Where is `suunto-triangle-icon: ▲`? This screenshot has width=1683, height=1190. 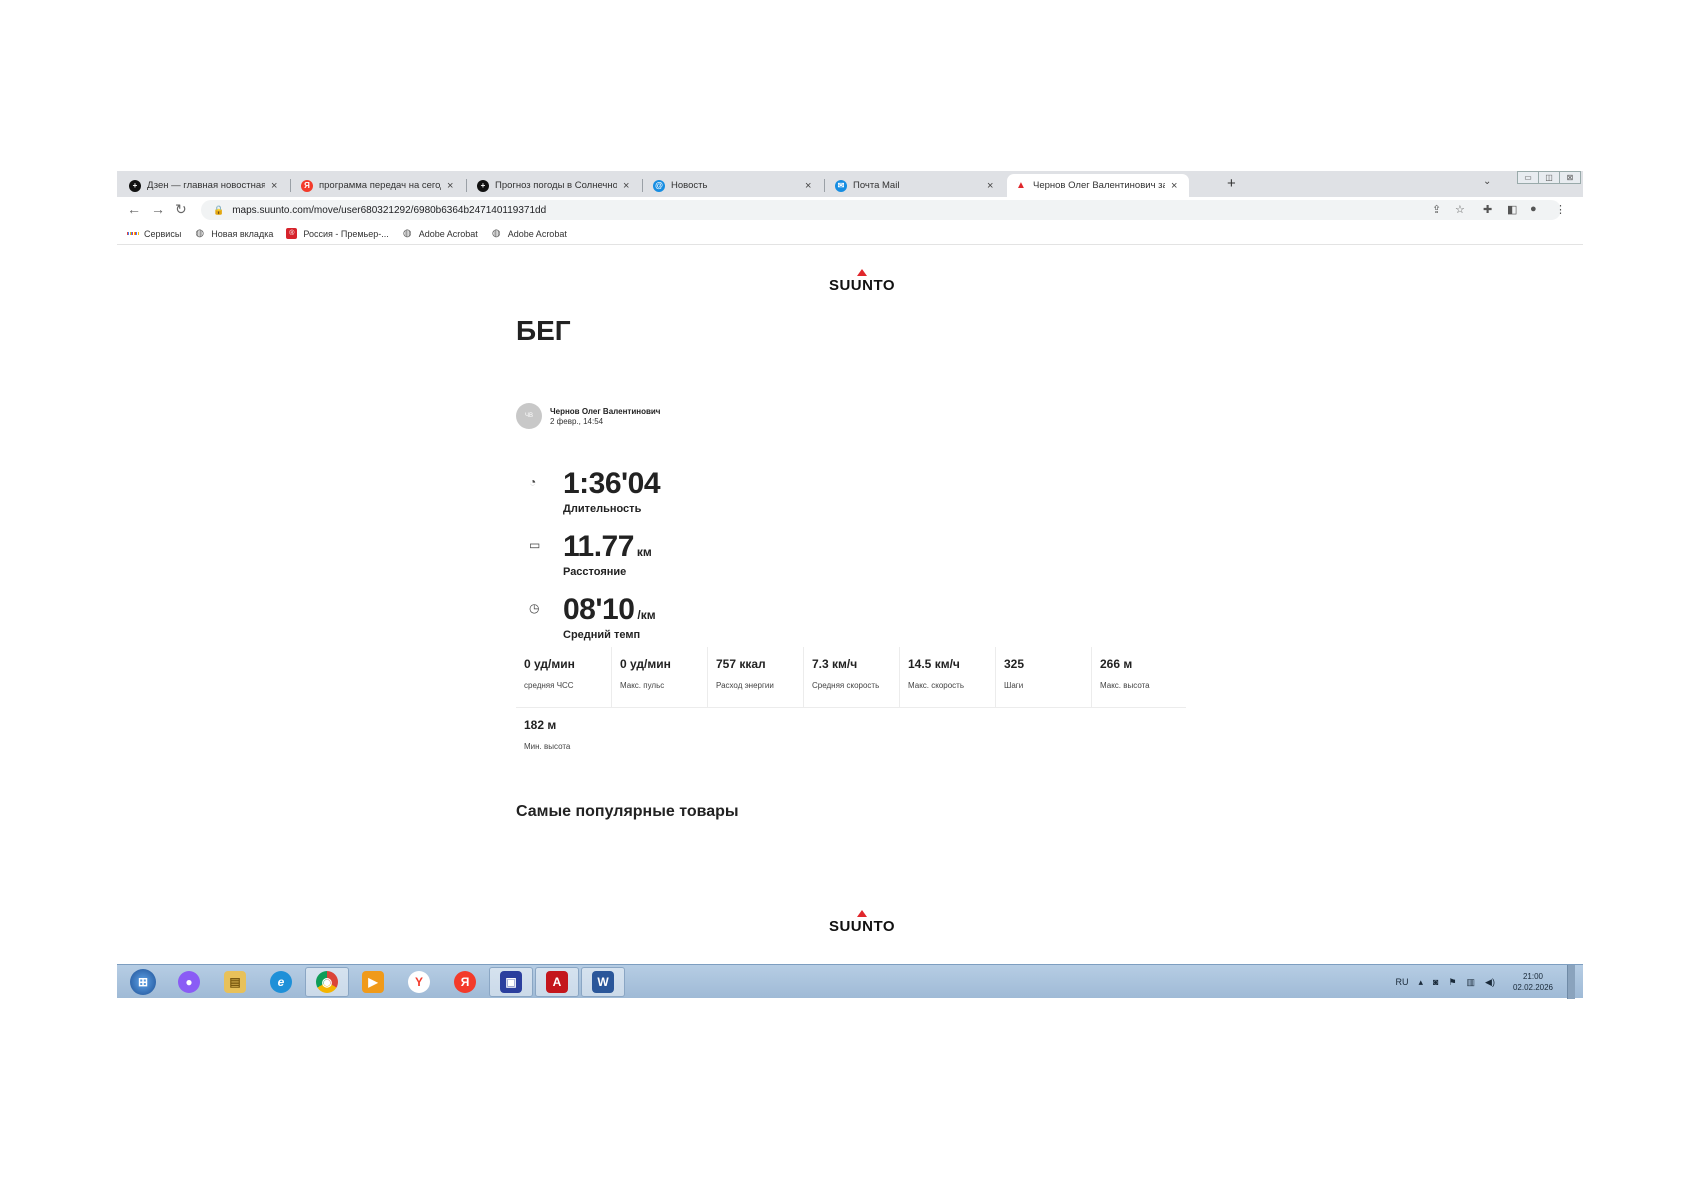 suunto-triangle-icon: ▲ is located at coordinates (1021, 185).